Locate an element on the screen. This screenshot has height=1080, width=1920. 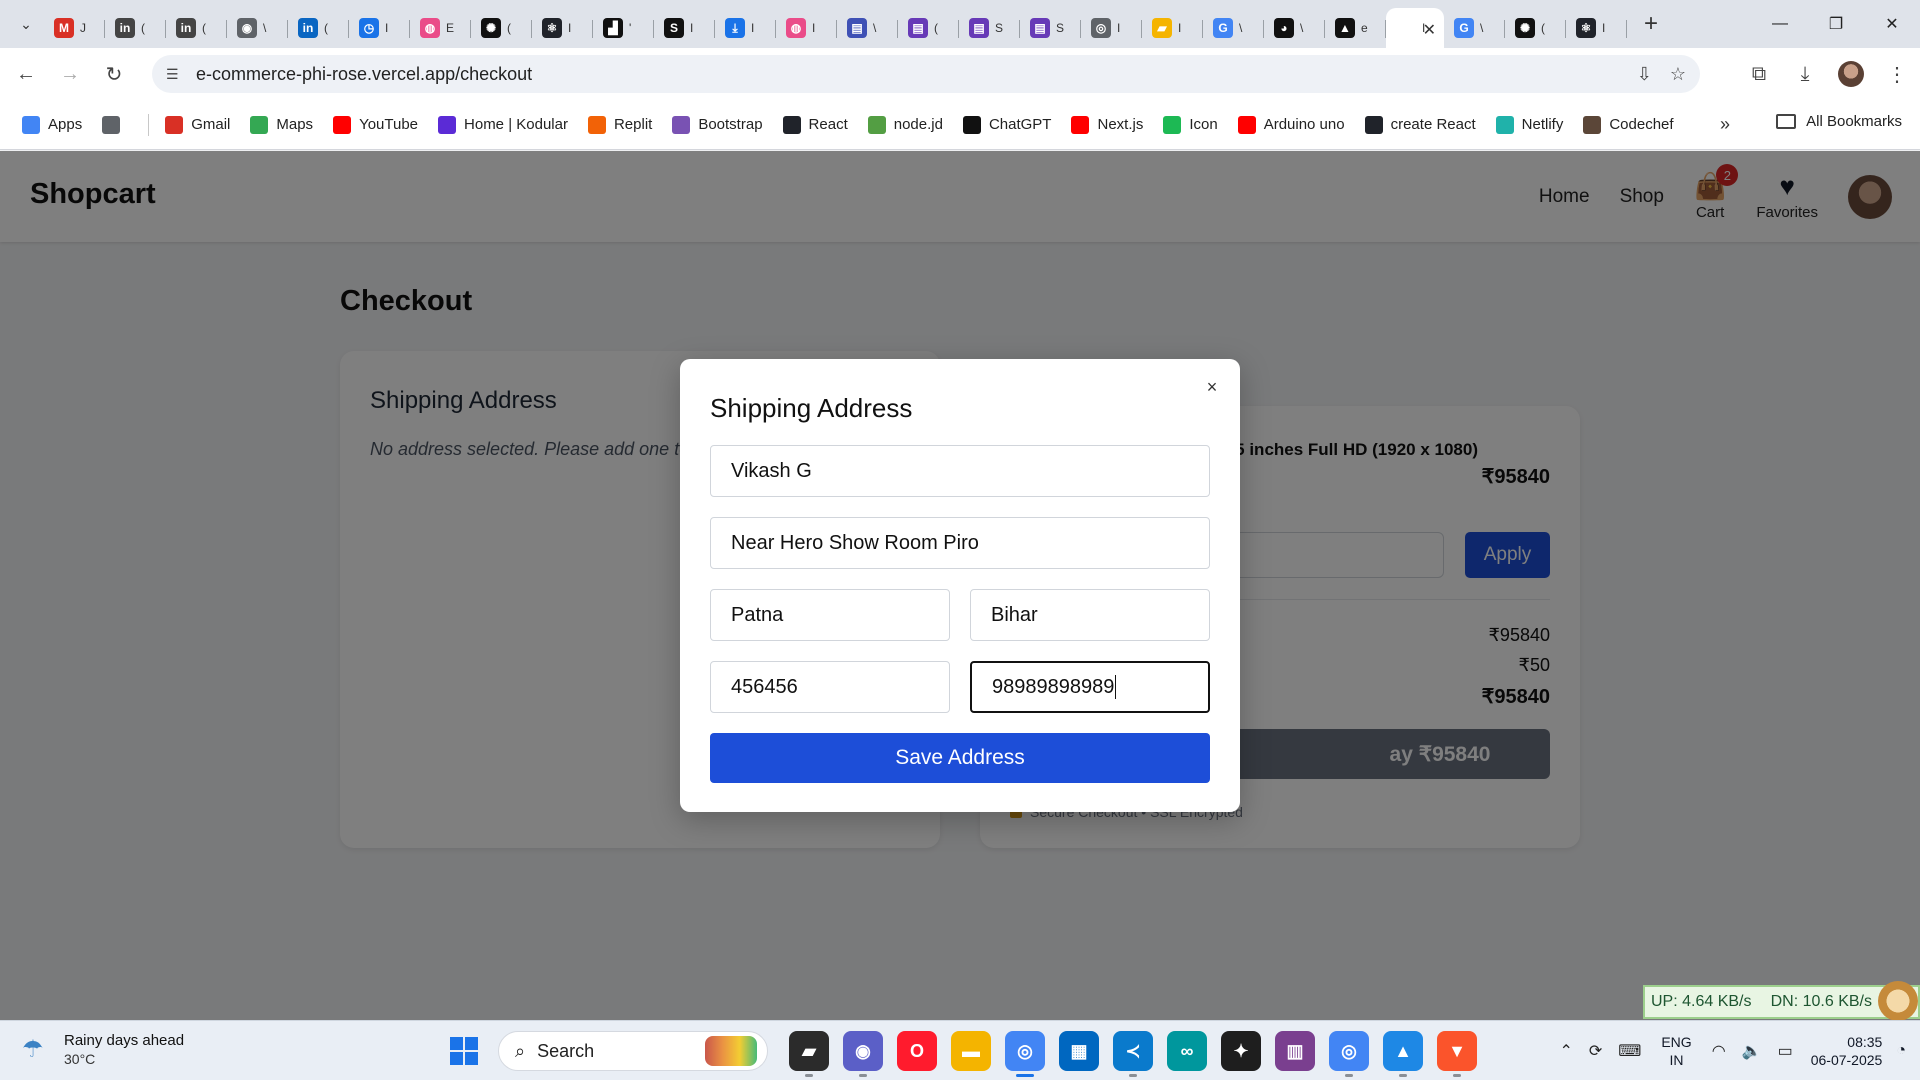
notification-bell-icon: ◔ is located at coordinates (1901, 1051).